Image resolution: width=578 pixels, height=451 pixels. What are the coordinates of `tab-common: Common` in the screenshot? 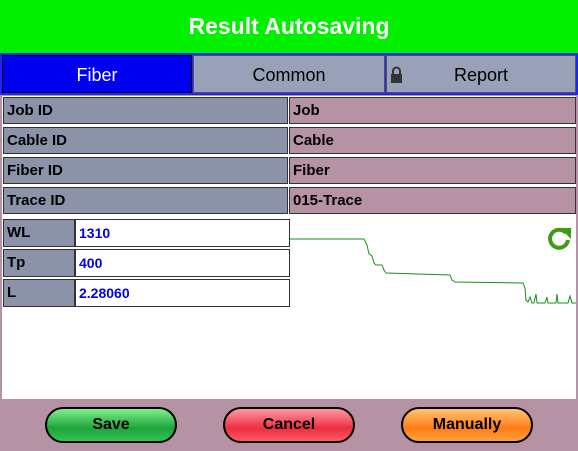 It's located at (289, 74).